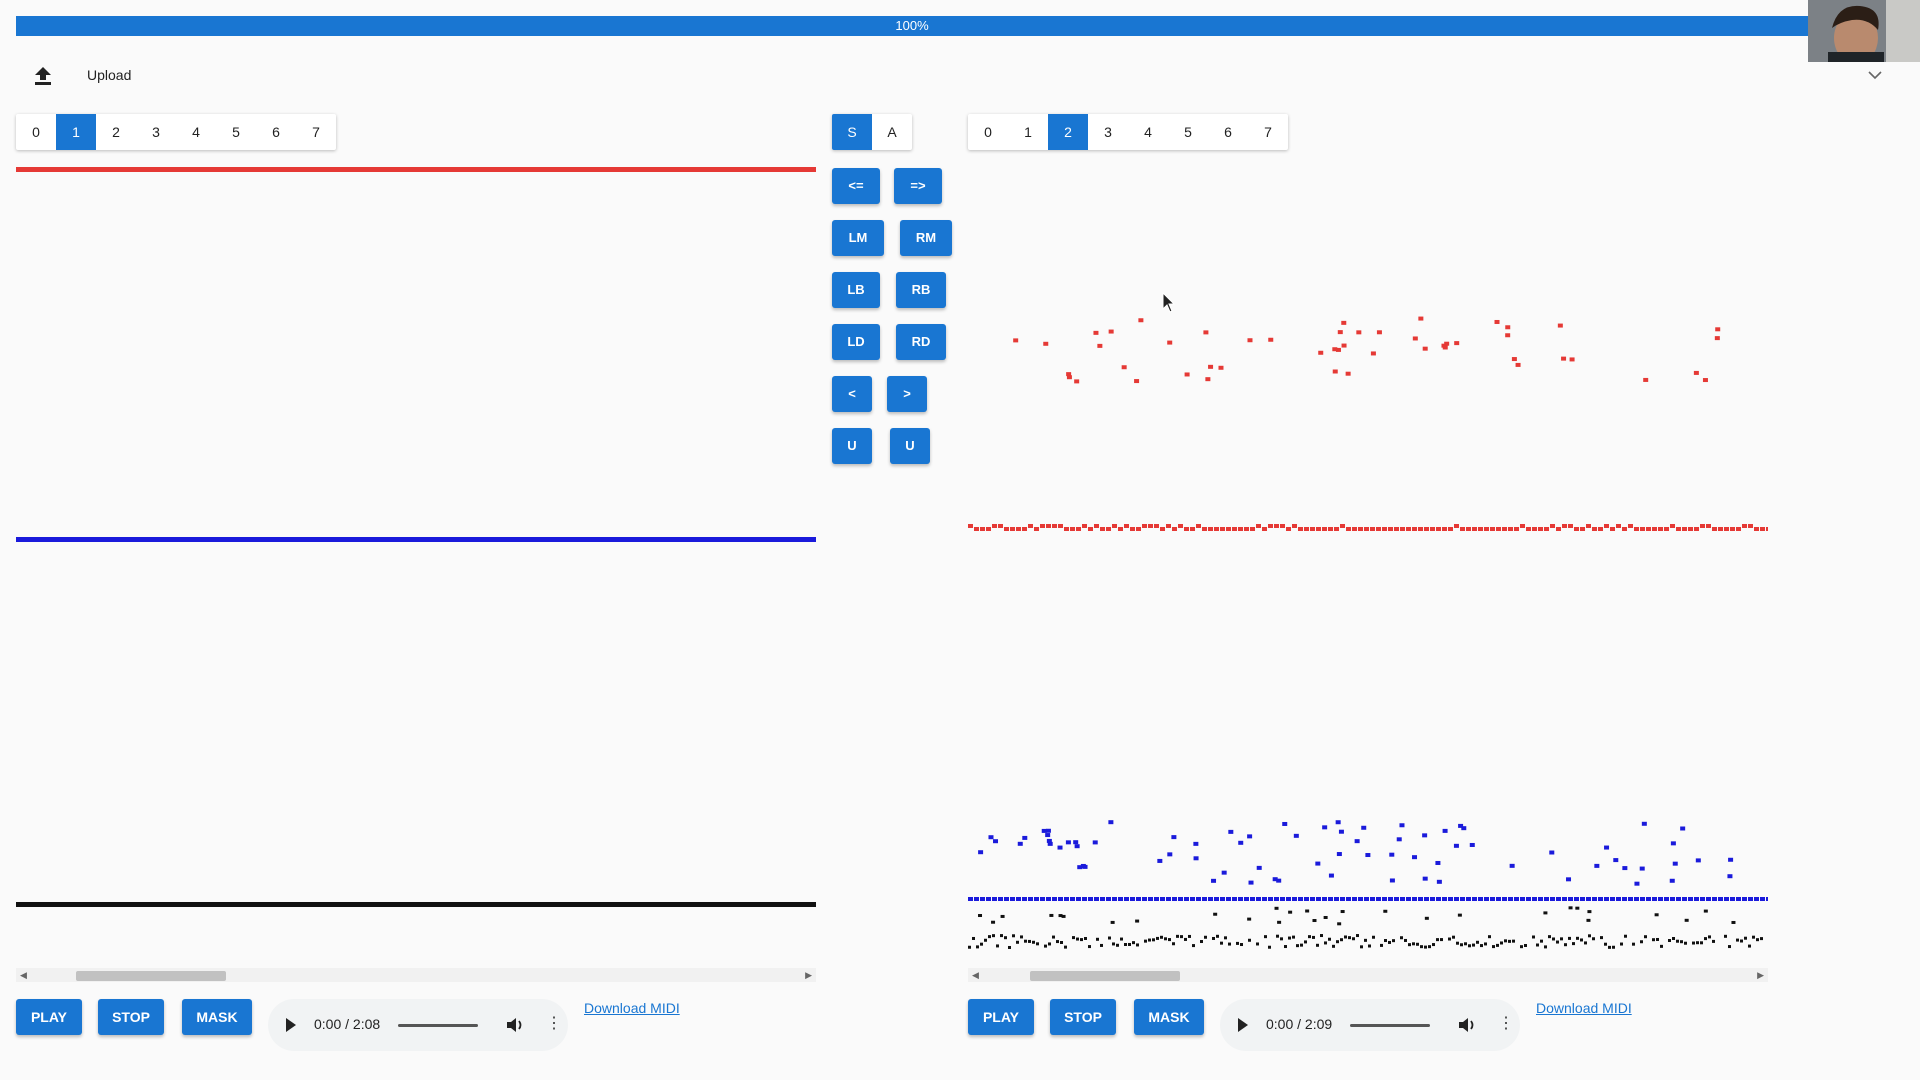  What do you see at coordinates (109, 75) in the screenshot?
I see `upload-button: Upload` at bounding box center [109, 75].